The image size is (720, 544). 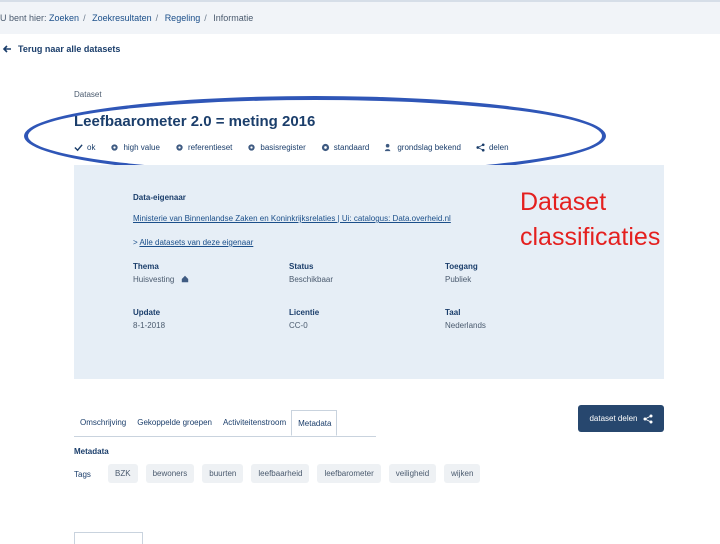 What do you see at coordinates (613, 418) in the screenshot?
I see `share-button-label: dataset delen` at bounding box center [613, 418].